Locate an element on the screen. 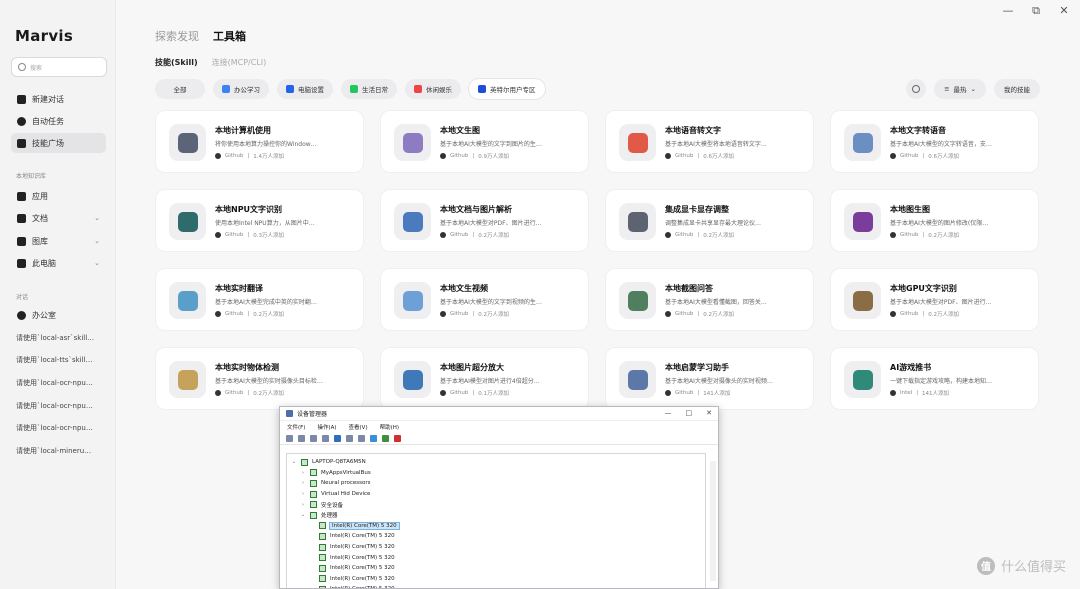 Image resolution: width=1080 pixels, height=589 pixels. tab-explore: 探索发现 is located at coordinates (177, 36).